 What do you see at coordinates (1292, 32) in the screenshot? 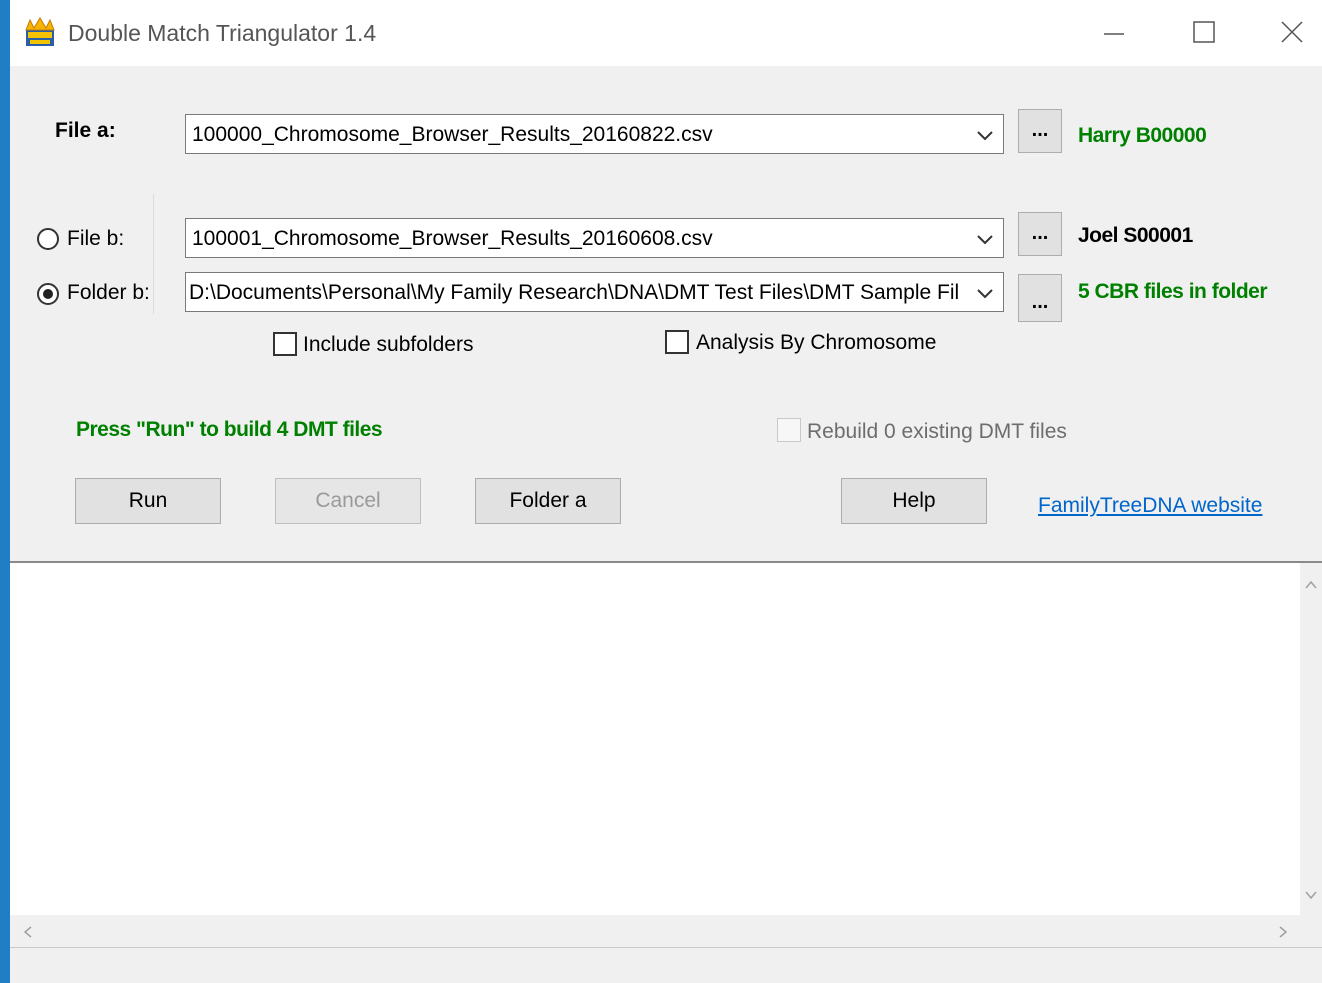
I see `close-icon` at bounding box center [1292, 32].